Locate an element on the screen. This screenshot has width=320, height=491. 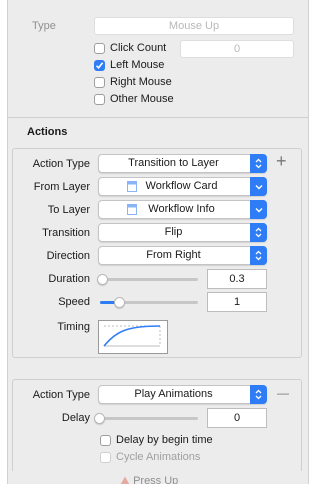
checkmark-icon is located at coordinates (99, 65).